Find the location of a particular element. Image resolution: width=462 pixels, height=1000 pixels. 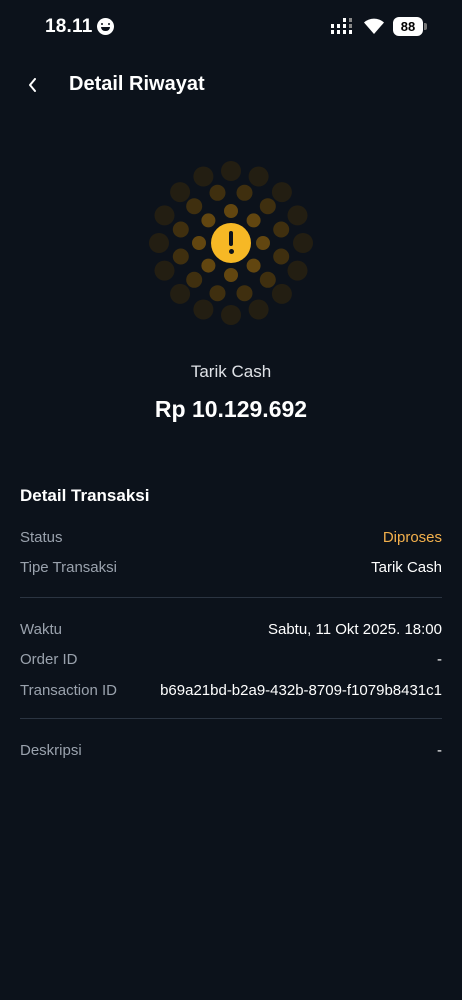

signal-icon is located at coordinates (341, 26).